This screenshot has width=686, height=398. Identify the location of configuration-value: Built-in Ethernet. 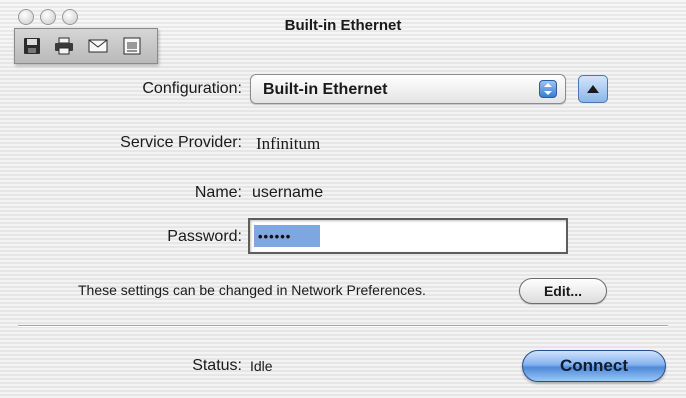
(325, 89).